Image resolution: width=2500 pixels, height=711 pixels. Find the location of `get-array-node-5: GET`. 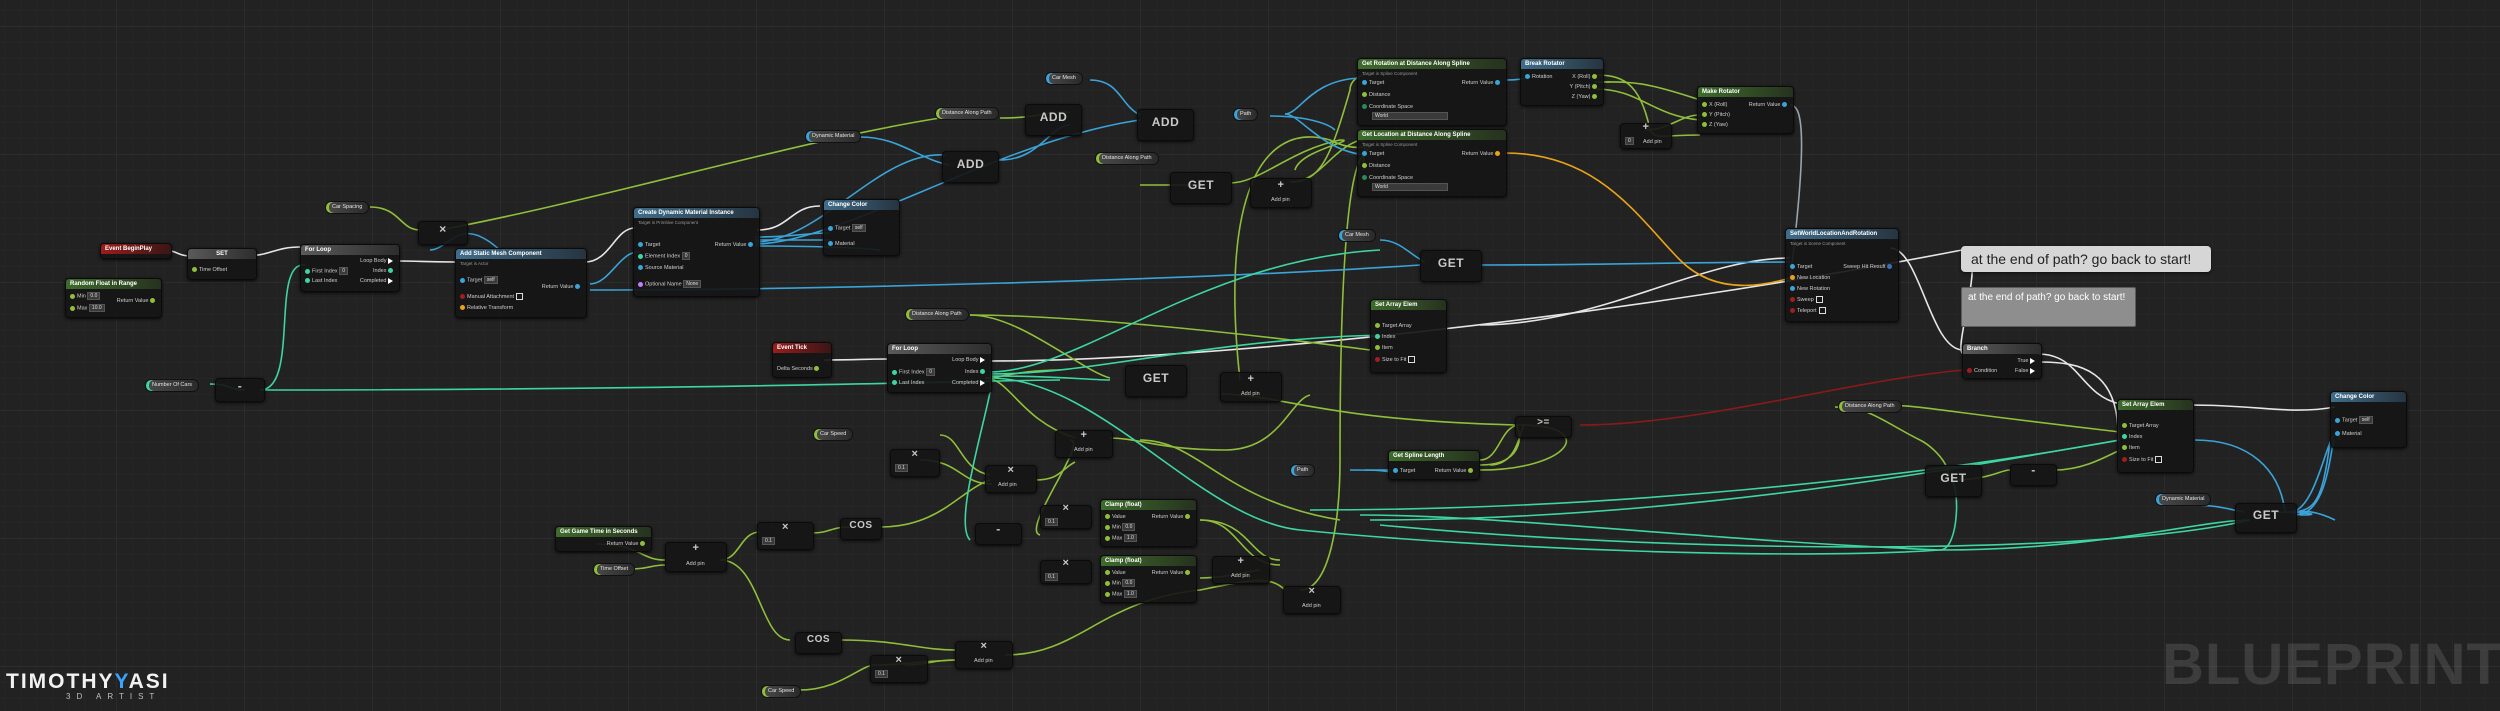

get-array-node-5: GET is located at coordinates (2266, 518).